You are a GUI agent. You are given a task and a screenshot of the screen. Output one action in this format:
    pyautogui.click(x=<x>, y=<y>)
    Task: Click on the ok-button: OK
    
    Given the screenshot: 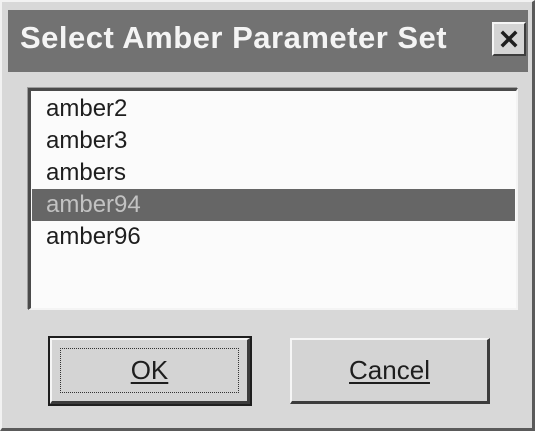 What is the action you would take?
    pyautogui.click(x=150, y=371)
    